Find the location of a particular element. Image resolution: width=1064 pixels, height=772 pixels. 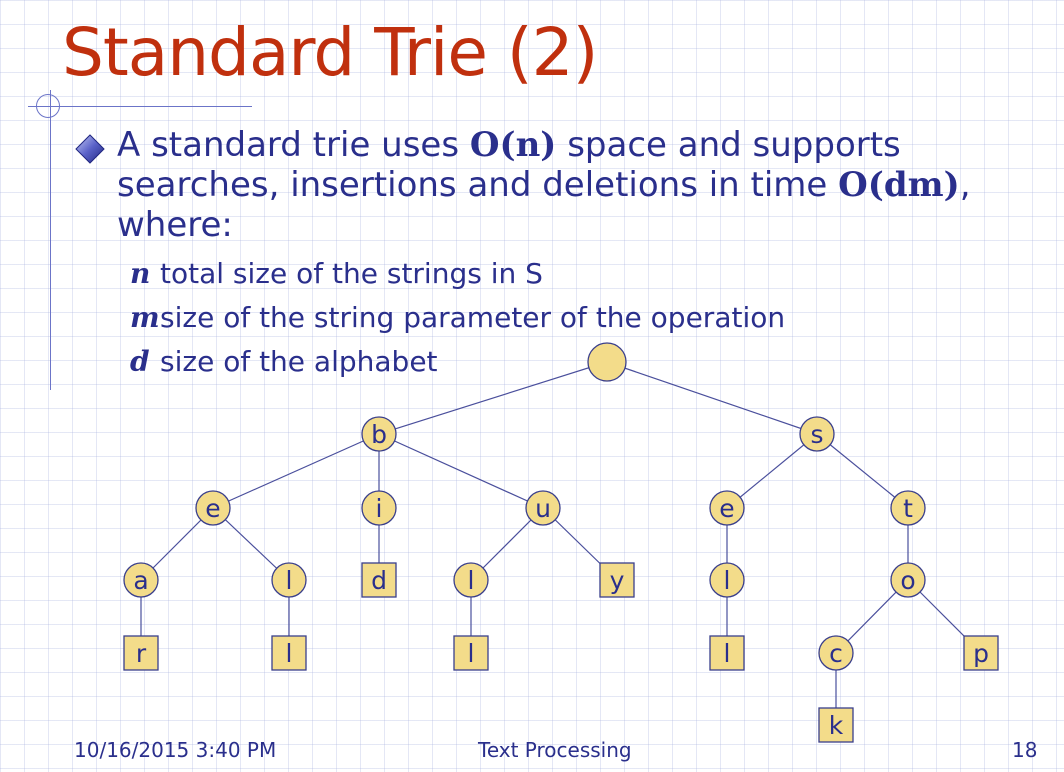

trie-node-buy: y is located at coordinates (617, 580).